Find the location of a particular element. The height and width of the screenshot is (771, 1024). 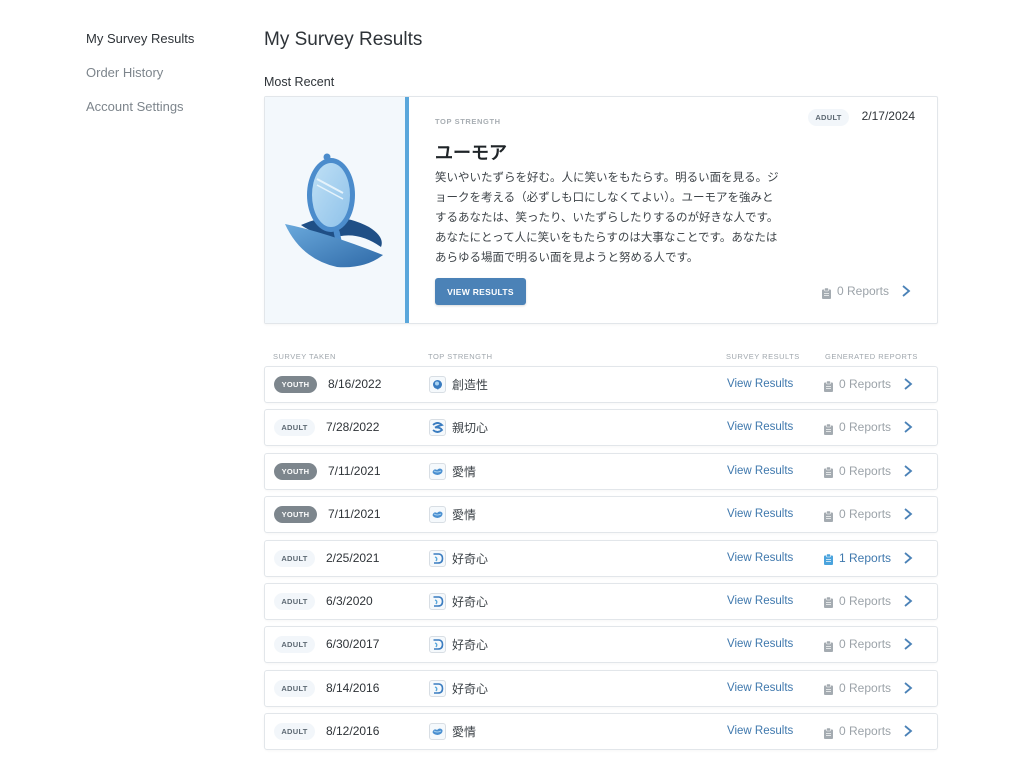

page-title: My Survey Results is located at coordinates (343, 39).